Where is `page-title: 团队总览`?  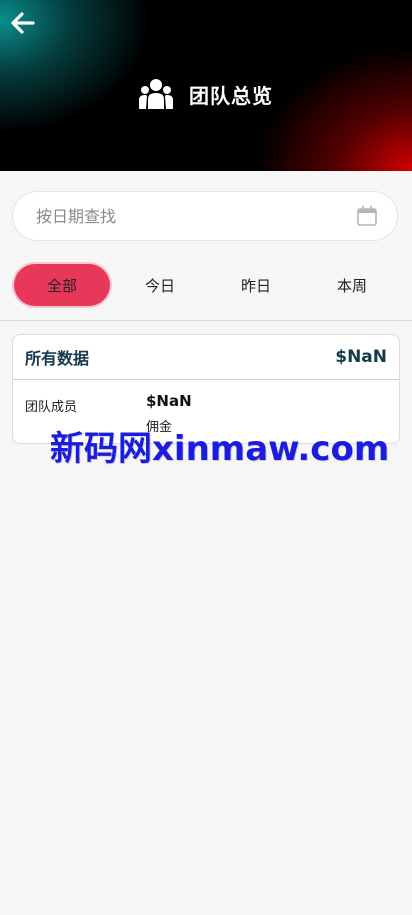 page-title: 团队总览 is located at coordinates (231, 95).